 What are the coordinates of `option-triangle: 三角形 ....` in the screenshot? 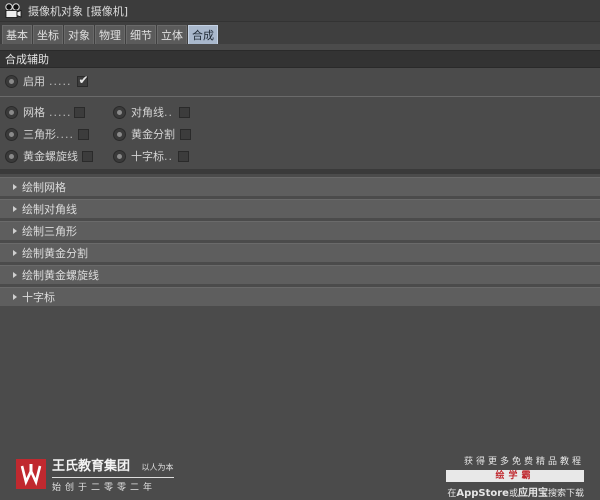 It's located at (54, 134).